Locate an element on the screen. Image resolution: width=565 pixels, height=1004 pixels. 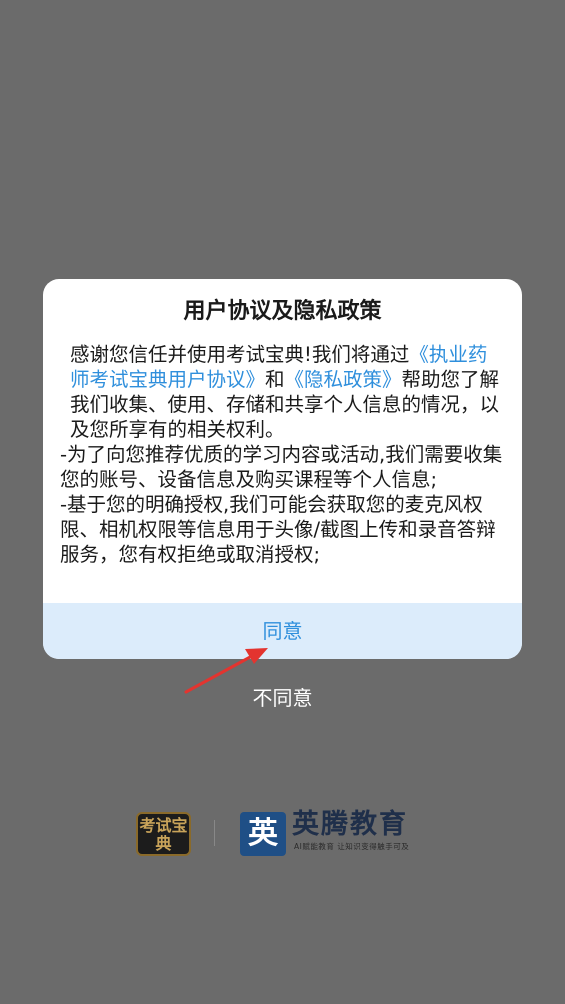
brand-name: 英腾教育 is located at coordinates (350, 824).